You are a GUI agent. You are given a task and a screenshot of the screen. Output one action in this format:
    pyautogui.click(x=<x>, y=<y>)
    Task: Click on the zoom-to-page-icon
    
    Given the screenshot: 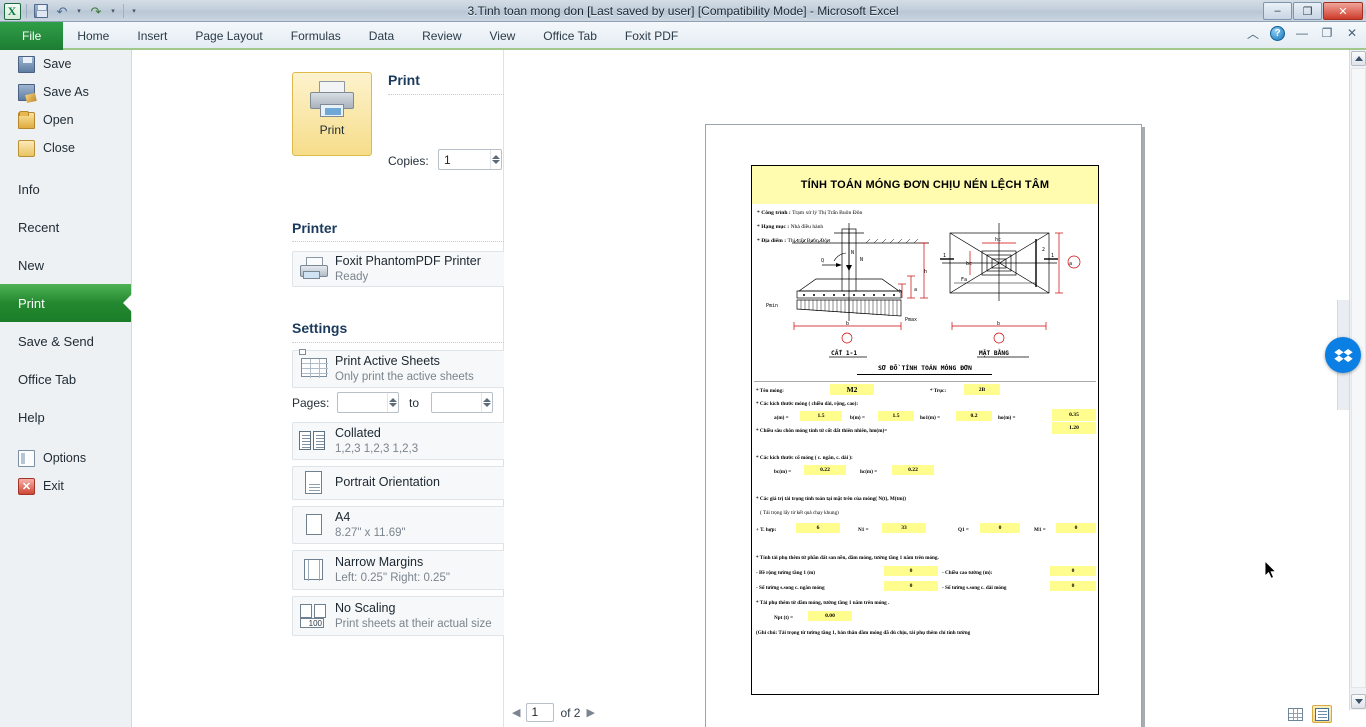 What is the action you would take?
    pyautogui.click(x=1322, y=714)
    